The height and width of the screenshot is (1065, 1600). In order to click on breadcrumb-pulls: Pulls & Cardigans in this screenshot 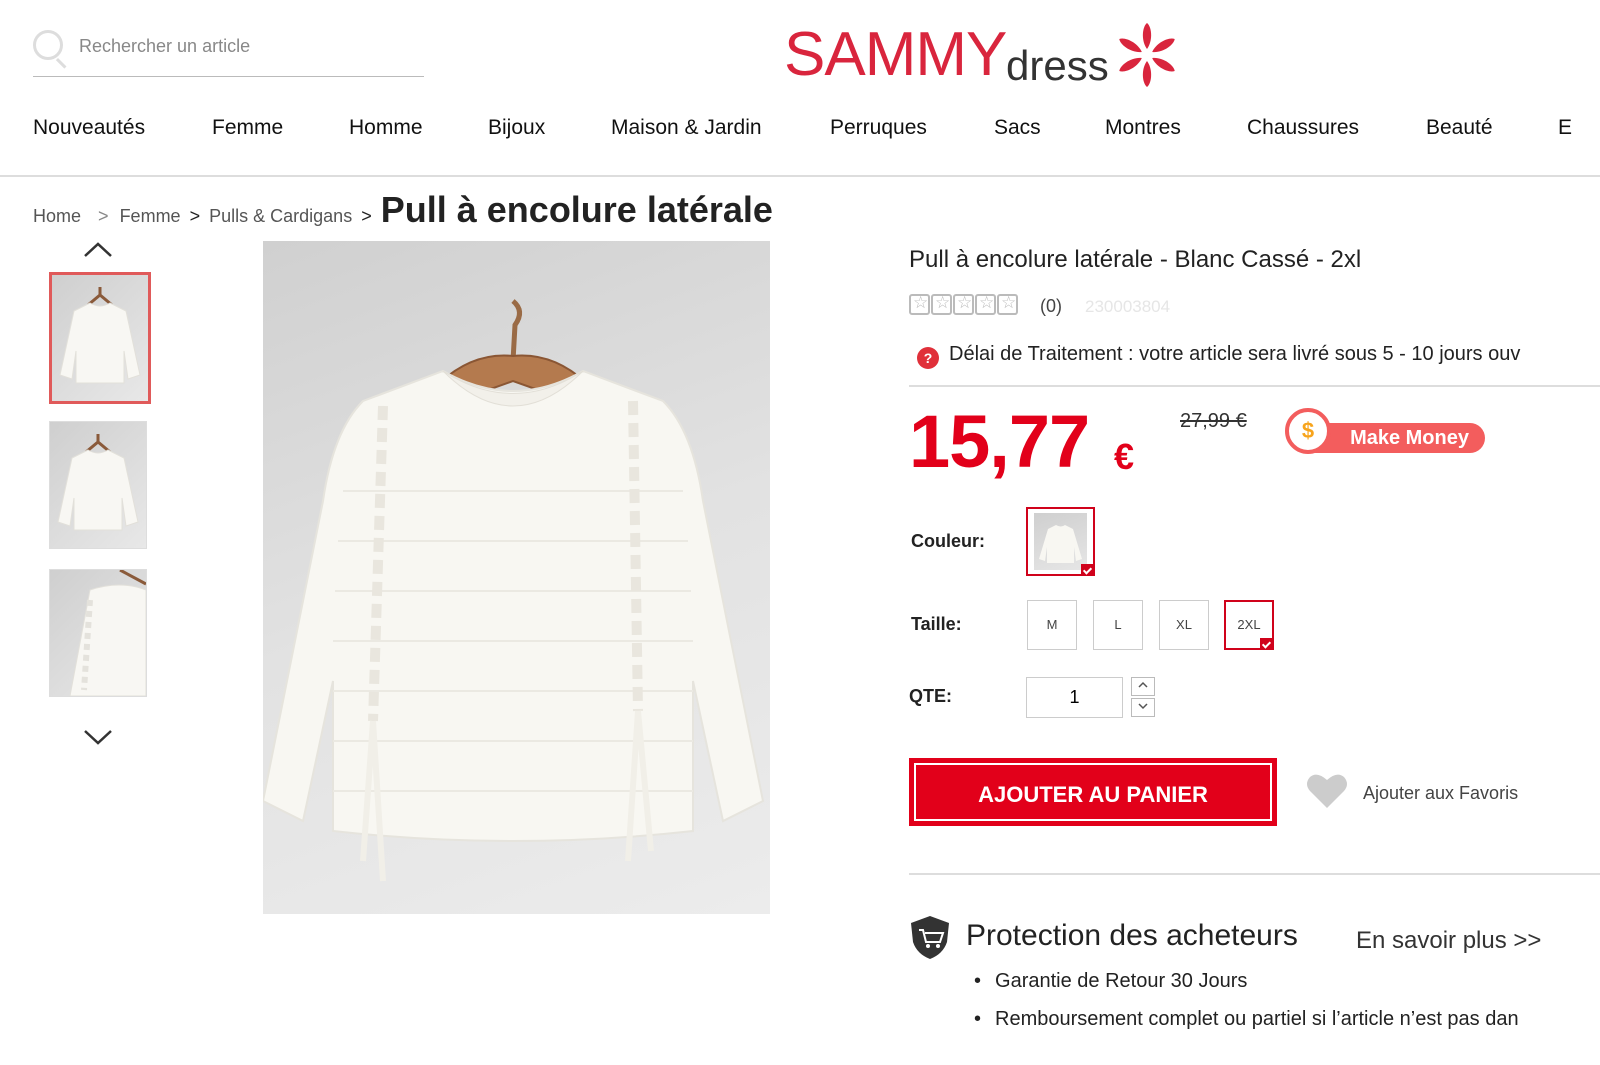, I will do `click(280, 216)`.